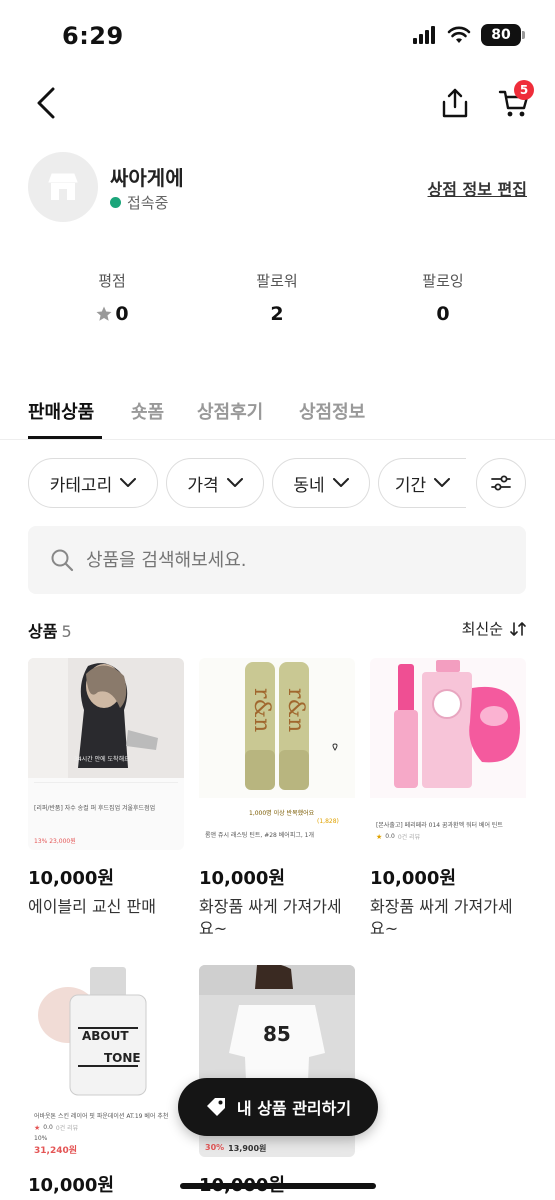 The height and width of the screenshot is (1200, 555). I want to click on stat-followers: 팔로워 2, so click(277, 297).